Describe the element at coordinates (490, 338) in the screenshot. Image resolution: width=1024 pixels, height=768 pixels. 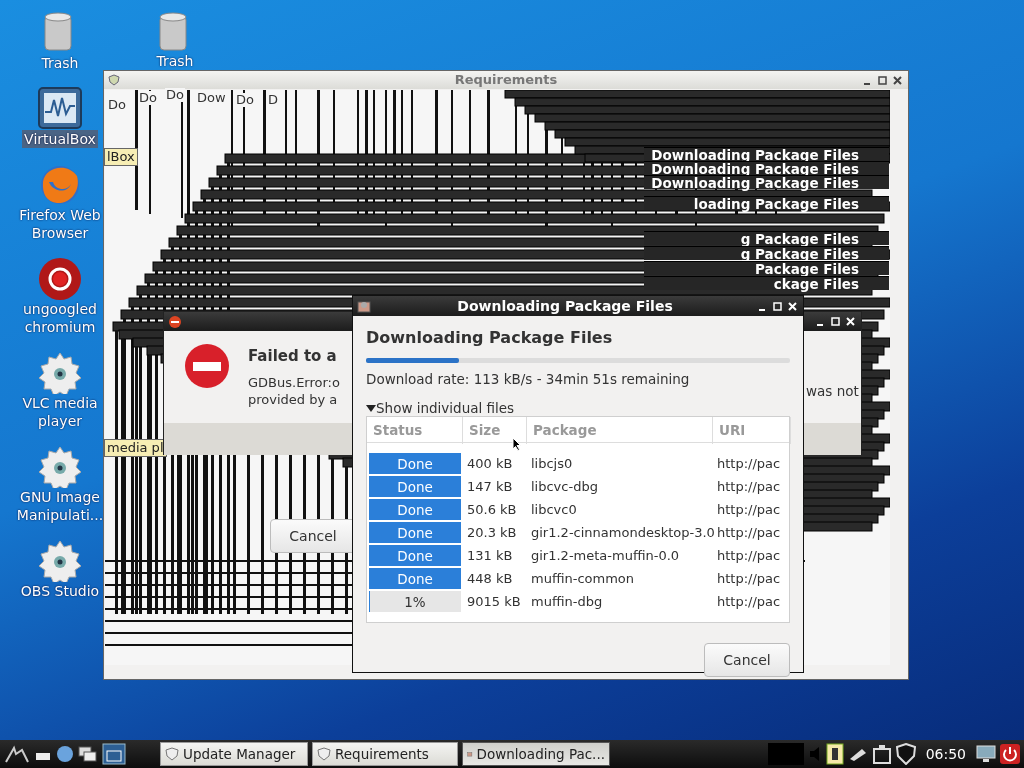
I see `dialog-heading: Downloading Package Files` at that location.